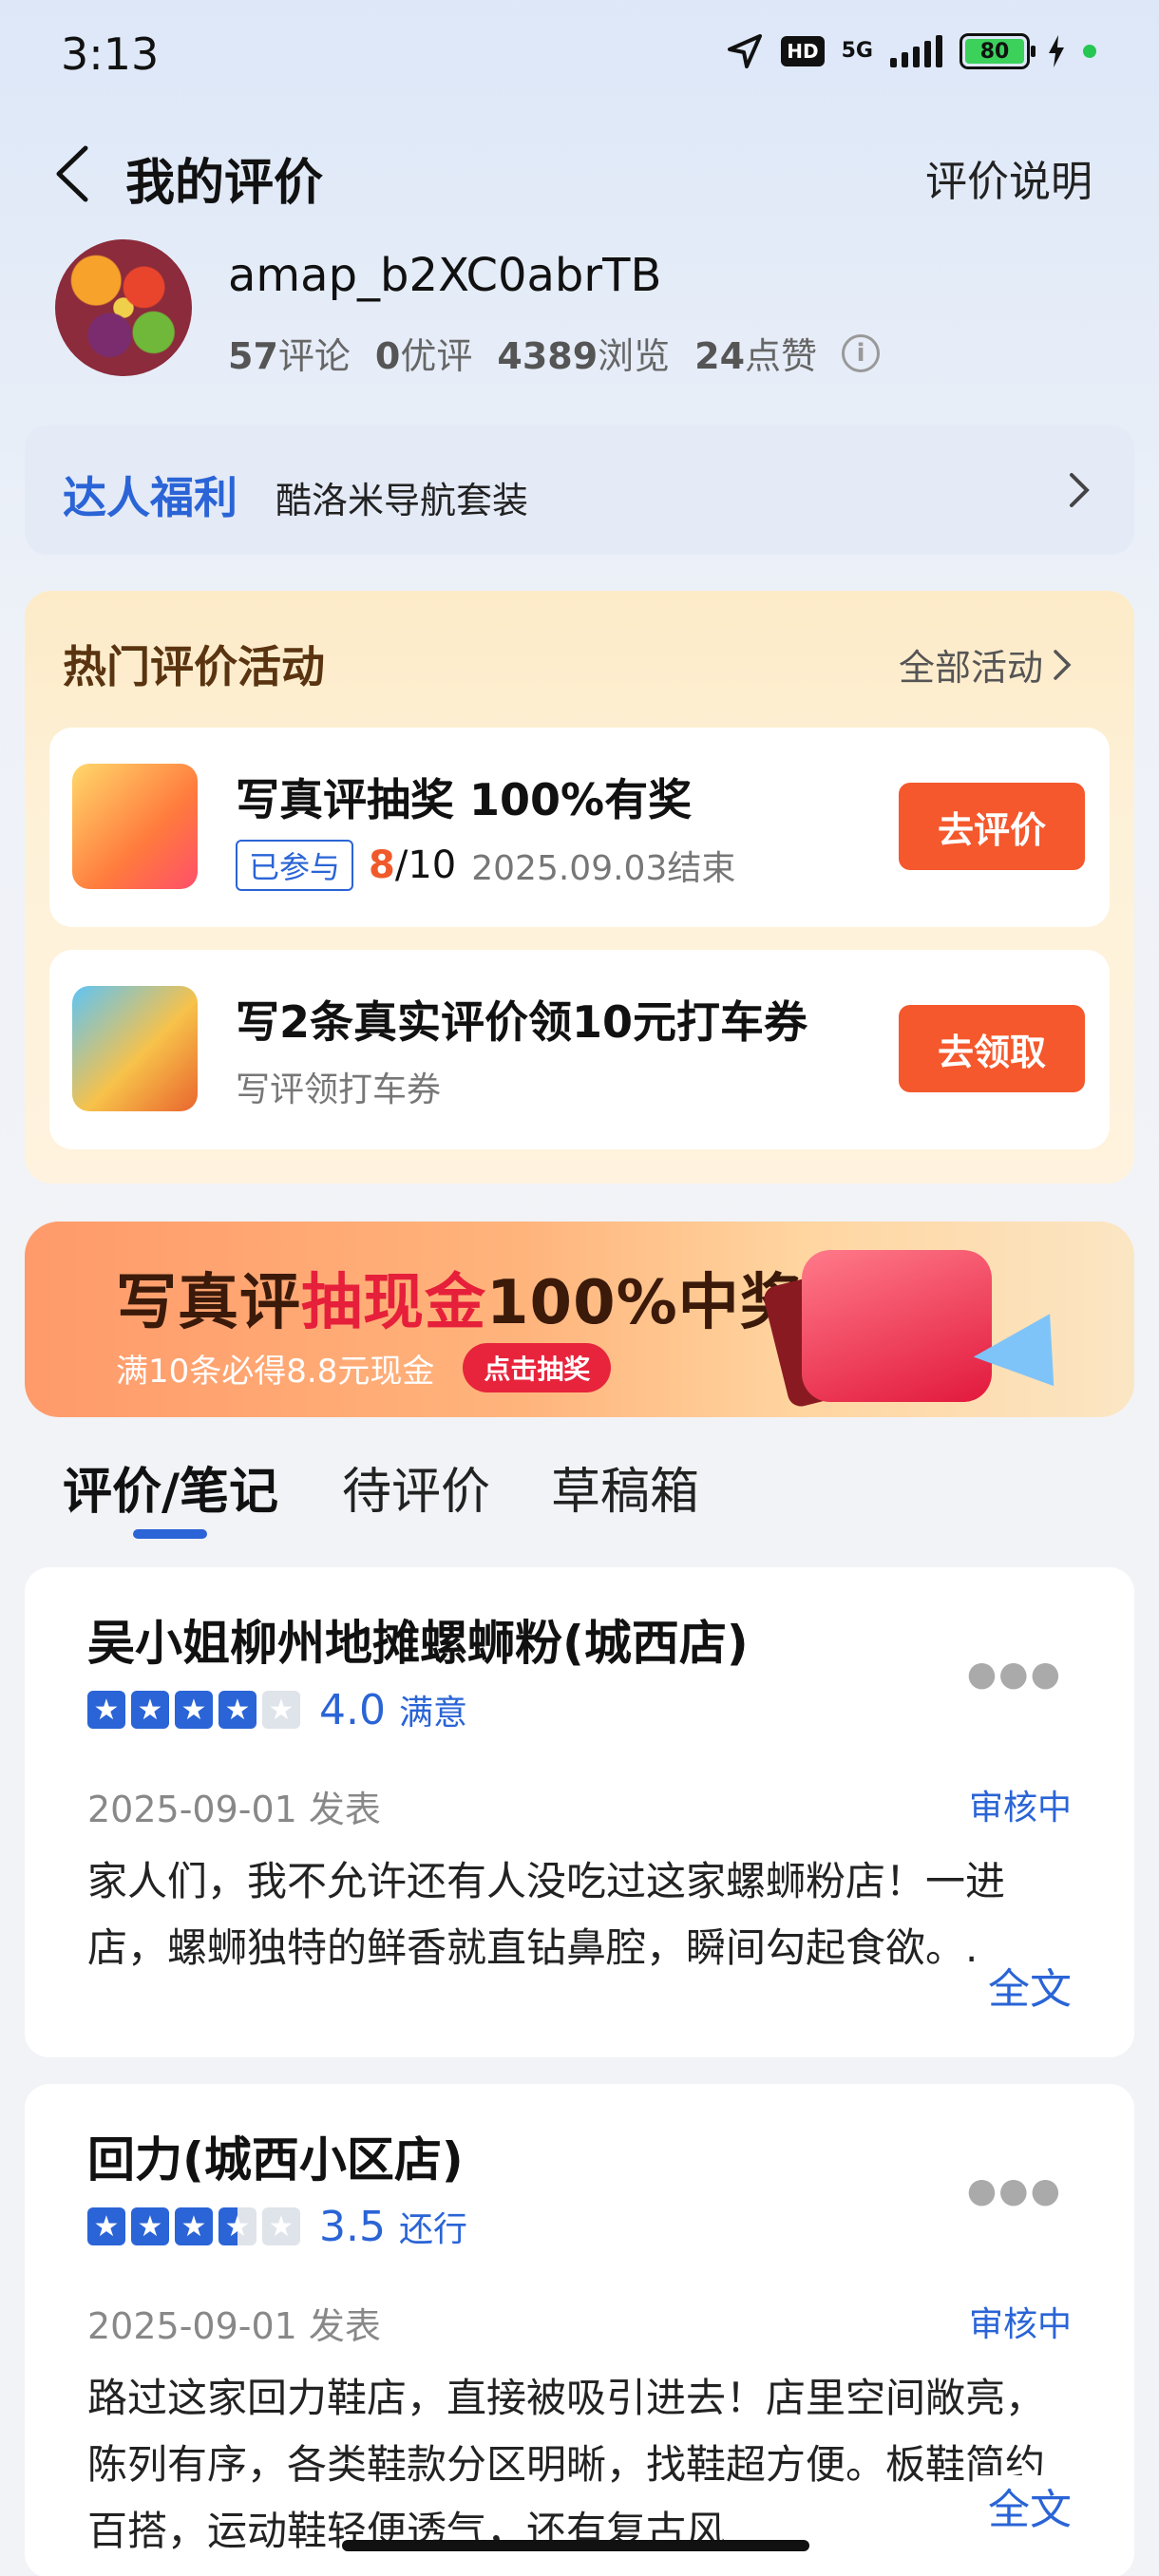  What do you see at coordinates (413, 865) in the screenshot?
I see `activity-progress: 8/10` at bounding box center [413, 865].